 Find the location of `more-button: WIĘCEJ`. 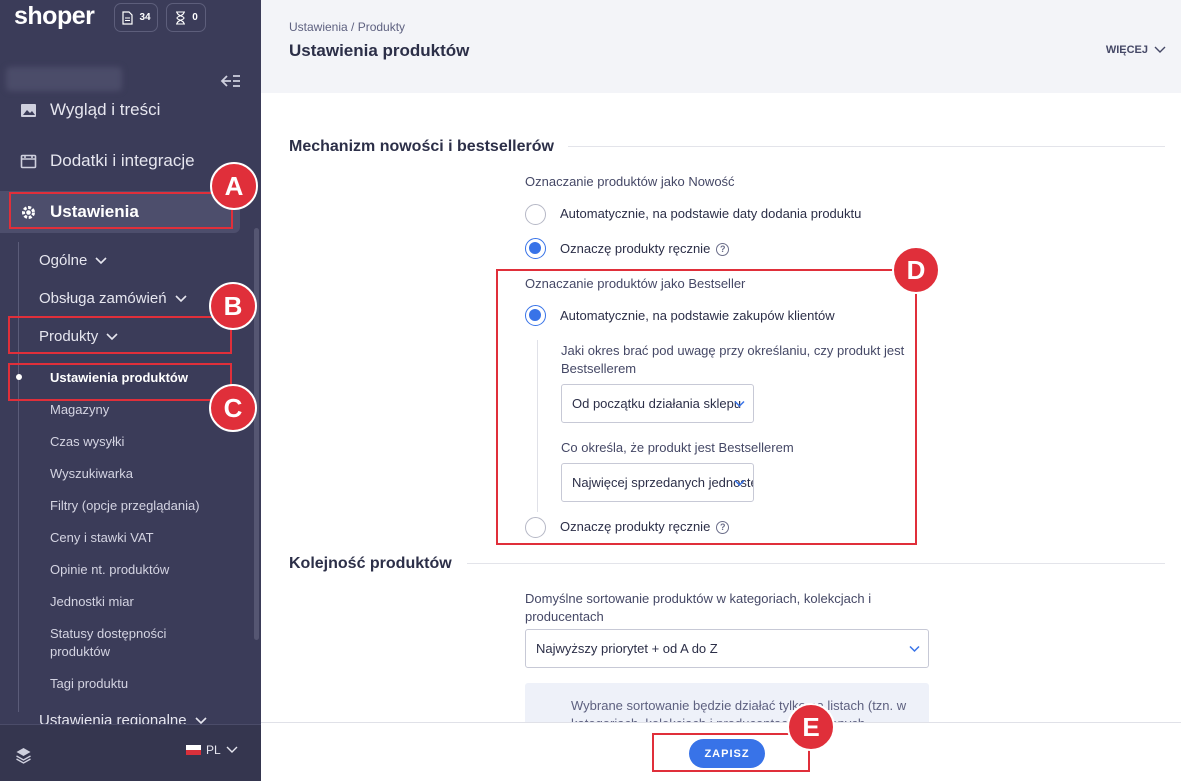

more-button: WIĘCEJ is located at coordinates (1136, 50).